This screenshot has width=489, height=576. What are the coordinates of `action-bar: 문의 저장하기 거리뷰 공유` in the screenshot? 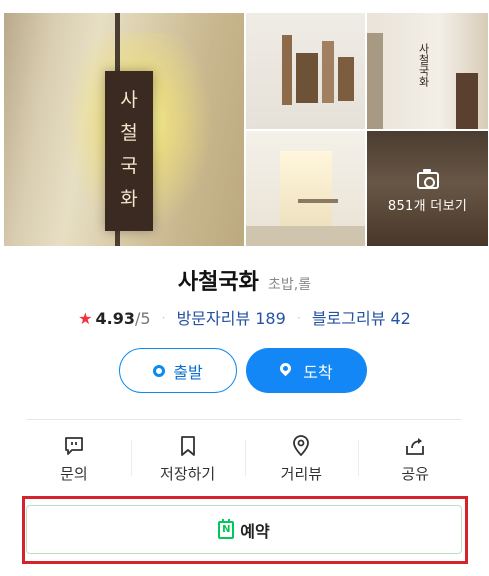 It's located at (244, 458).